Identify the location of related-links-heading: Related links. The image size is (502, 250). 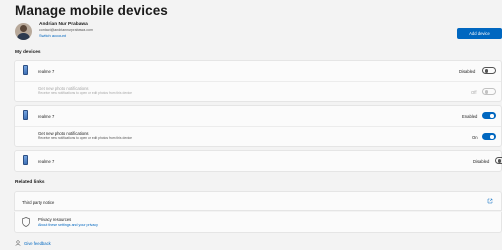
(30, 182).